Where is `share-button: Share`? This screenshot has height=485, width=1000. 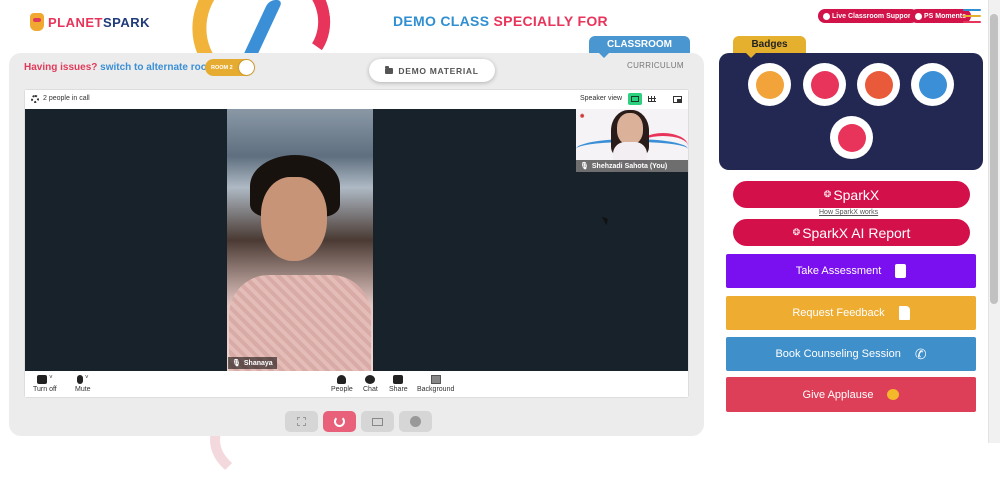
share-button: Share is located at coordinates (398, 384).